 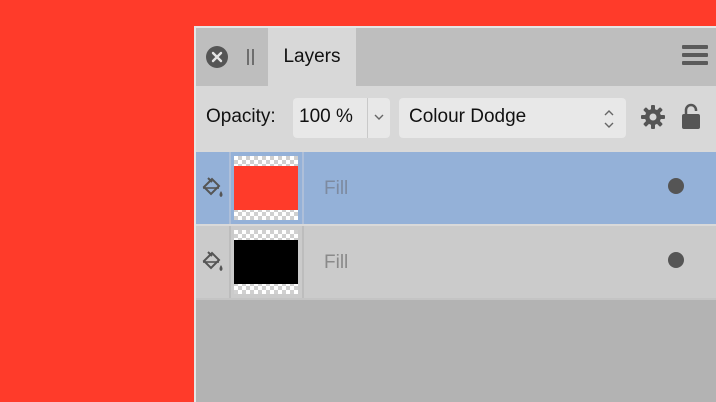 I want to click on tab-layers: Layers, so click(x=312, y=57).